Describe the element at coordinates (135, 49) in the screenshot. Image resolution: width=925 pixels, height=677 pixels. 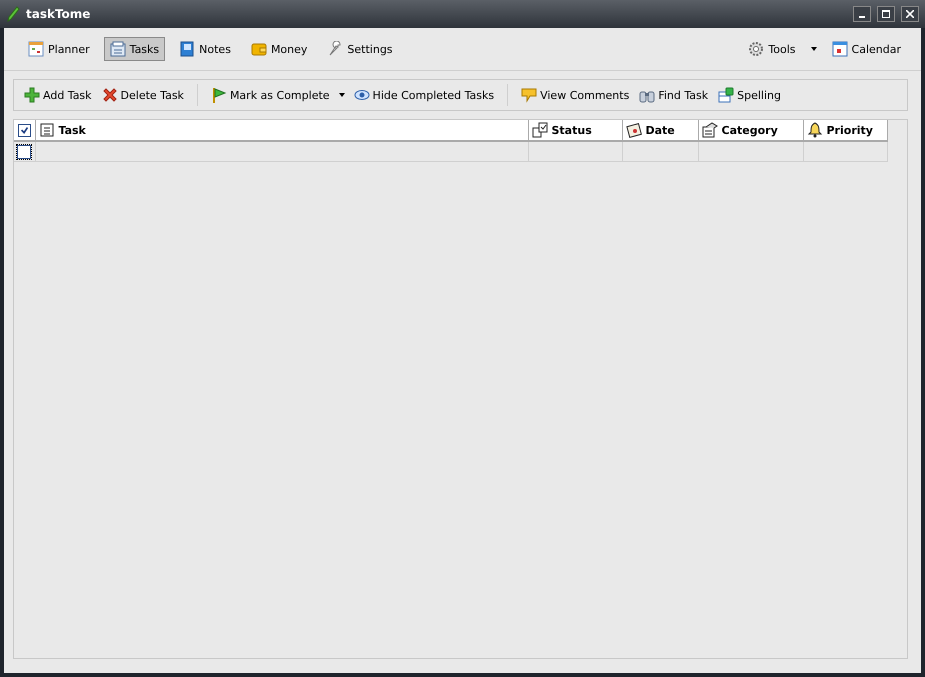
I see `nav-tab: Tasks` at that location.